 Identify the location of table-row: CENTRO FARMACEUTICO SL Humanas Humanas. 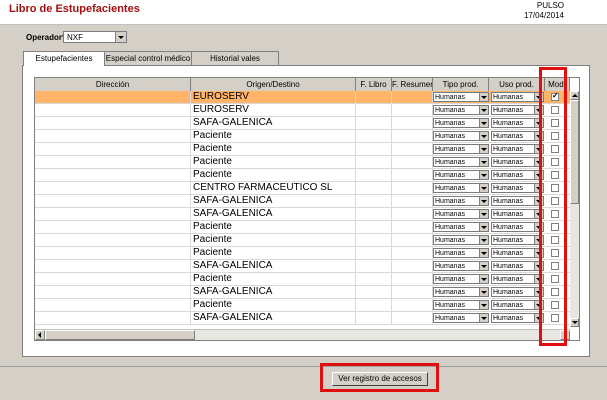
(302, 188).